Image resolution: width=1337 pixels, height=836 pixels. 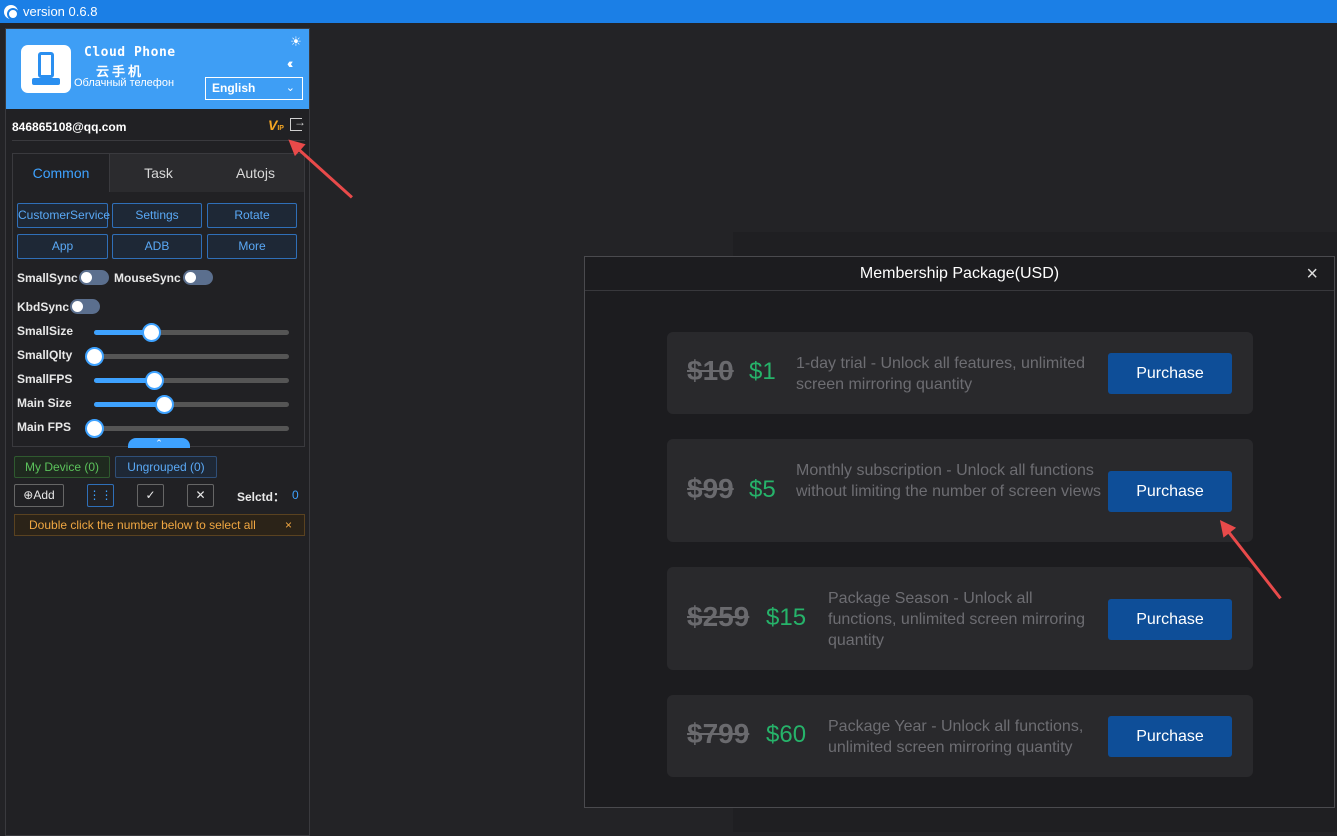 I want to click on tab-task: Task, so click(x=158, y=173).